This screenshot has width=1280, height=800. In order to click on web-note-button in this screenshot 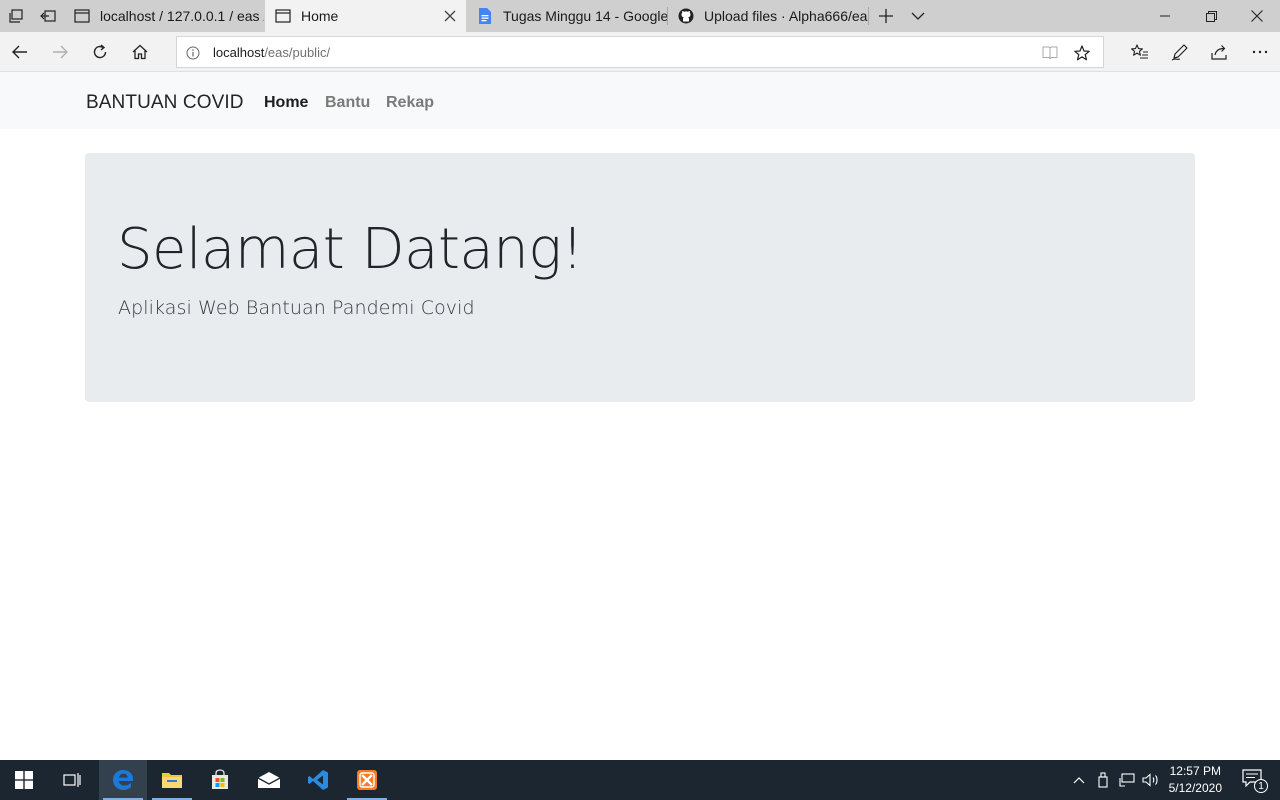, I will do `click(1180, 52)`.